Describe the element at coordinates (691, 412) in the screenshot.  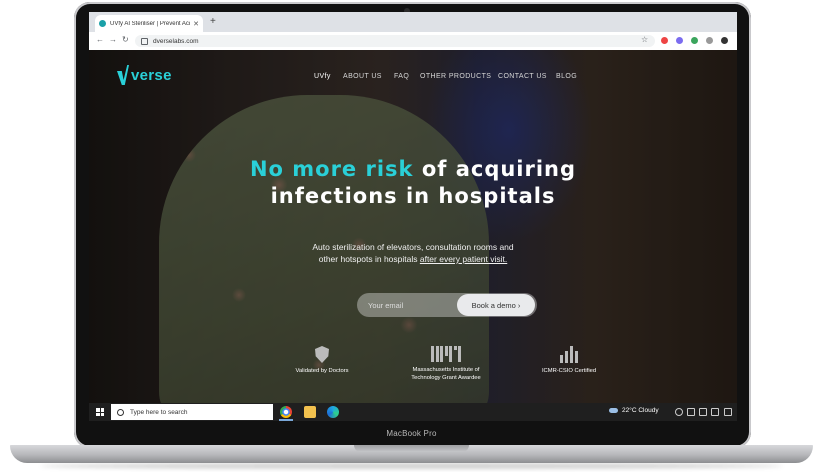
I see `tray-chevron-icon` at that location.